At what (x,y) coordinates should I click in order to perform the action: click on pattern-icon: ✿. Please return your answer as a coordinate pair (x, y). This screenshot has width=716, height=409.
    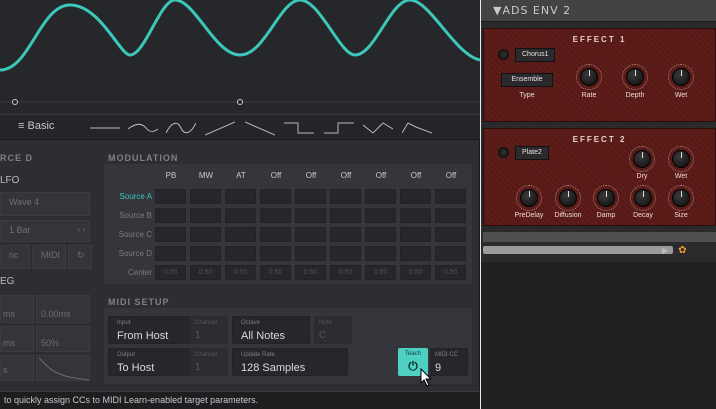
    Looking at the image, I should click on (682, 250).